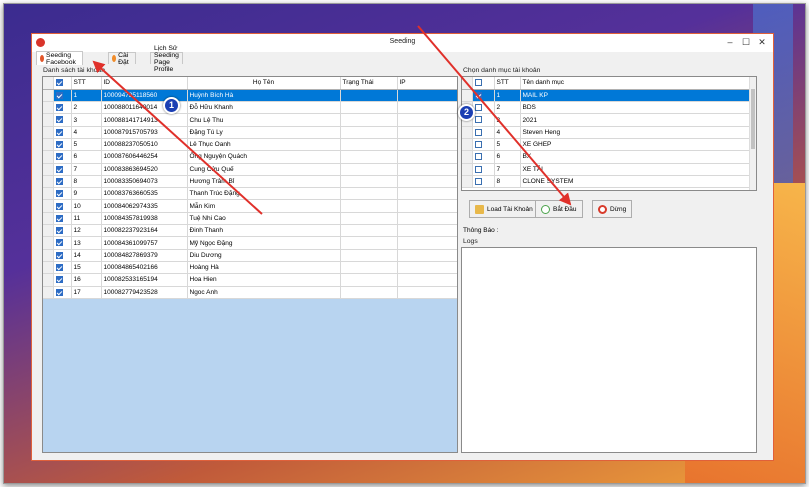 This screenshot has height=487, width=809. I want to click on table-row: 2 BDS, so click(606, 108).